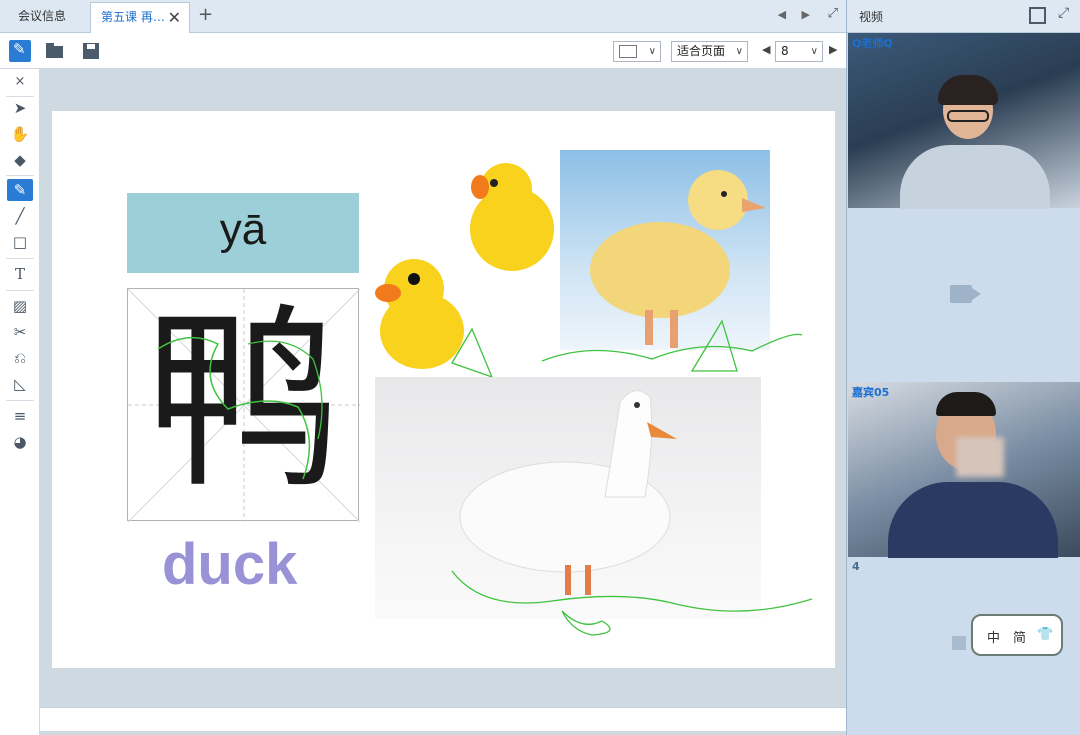 This screenshot has height=735, width=1080. Describe the element at coordinates (959, 643) in the screenshot. I see `language-small-icon` at that location.